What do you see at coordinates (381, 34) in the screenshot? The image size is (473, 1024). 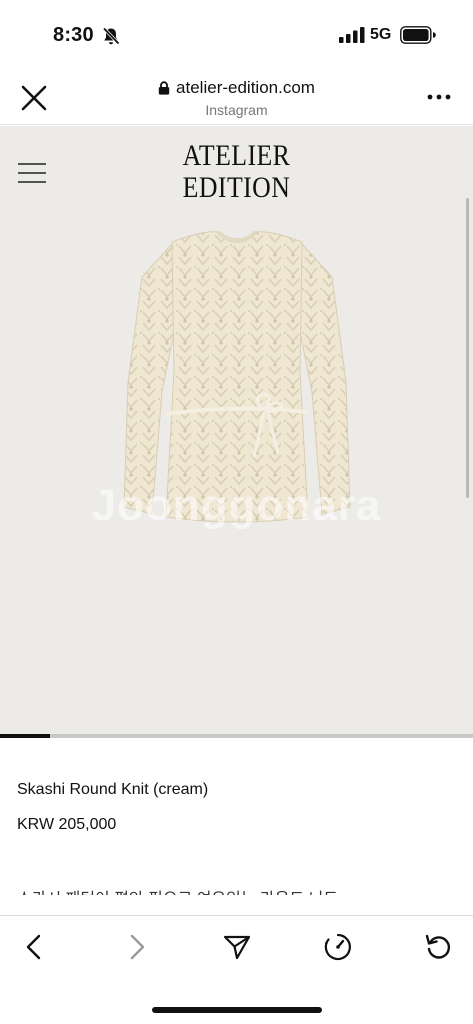 I see `network-type: 5G` at bounding box center [381, 34].